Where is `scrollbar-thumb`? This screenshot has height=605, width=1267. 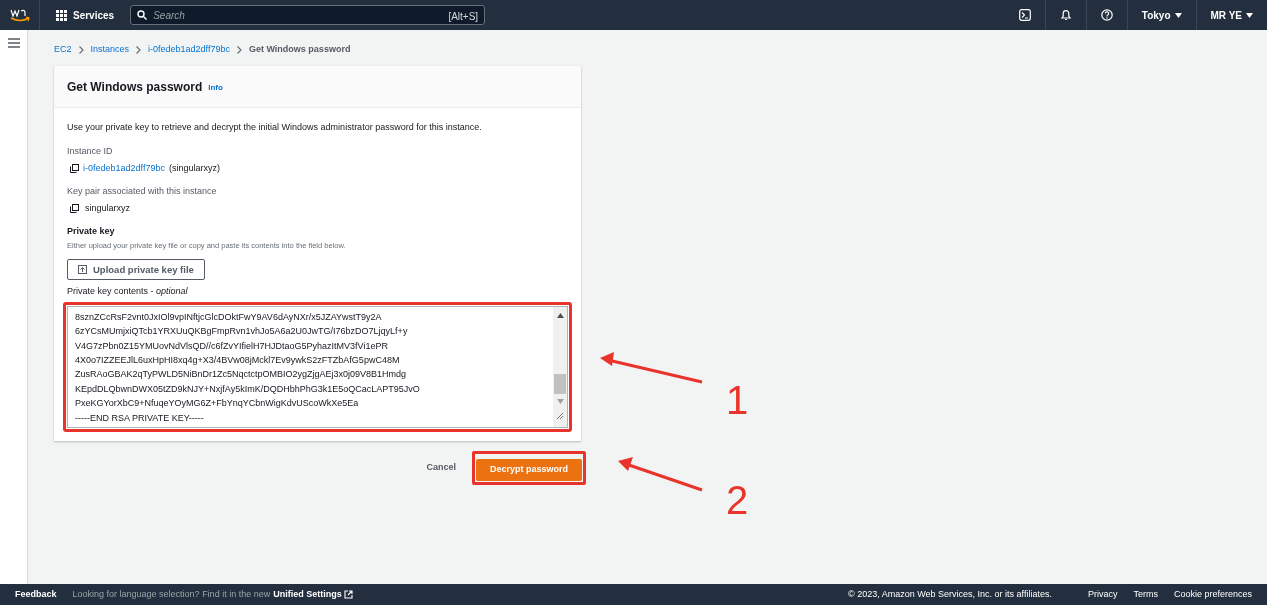
scrollbar-thumb is located at coordinates (560, 383).